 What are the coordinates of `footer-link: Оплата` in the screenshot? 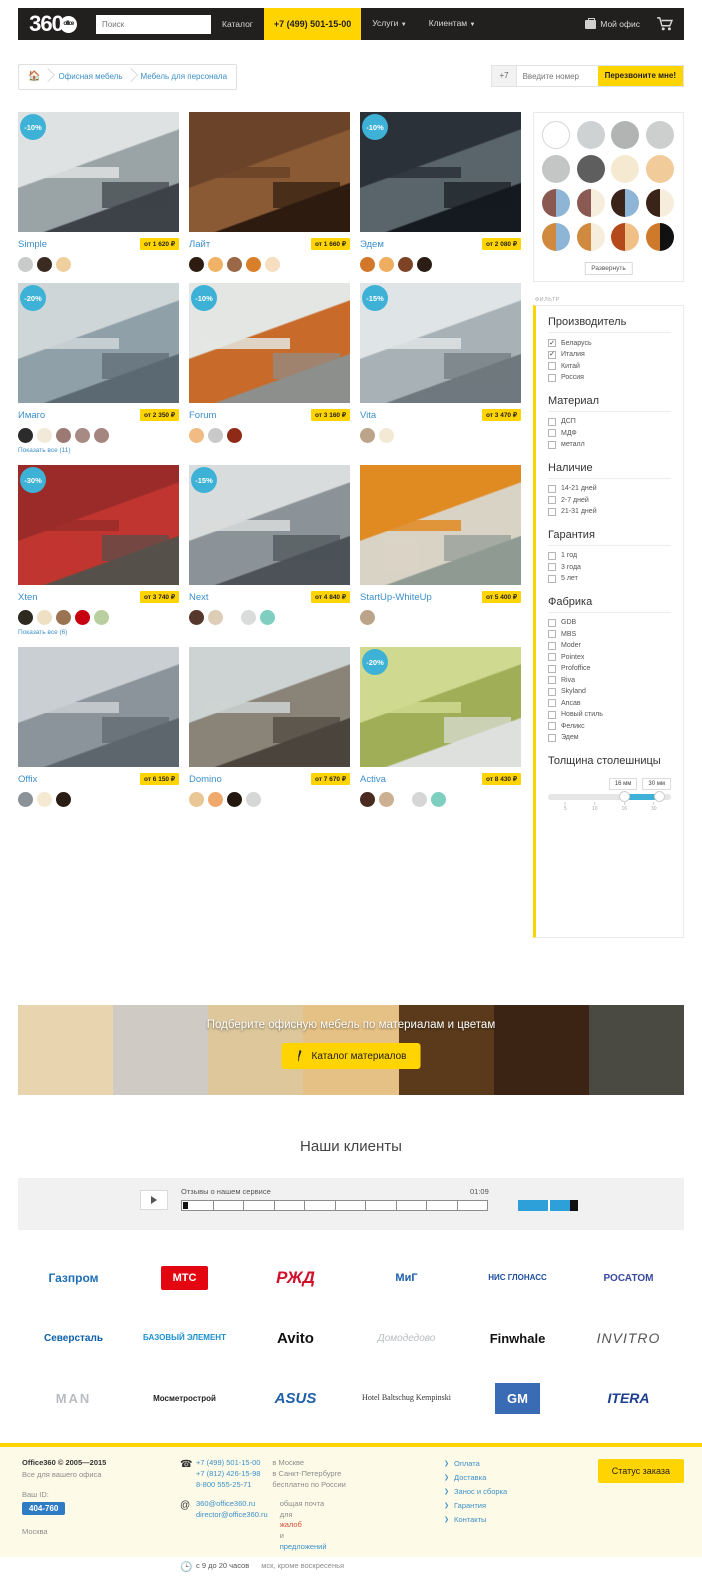 It's located at (475, 1463).